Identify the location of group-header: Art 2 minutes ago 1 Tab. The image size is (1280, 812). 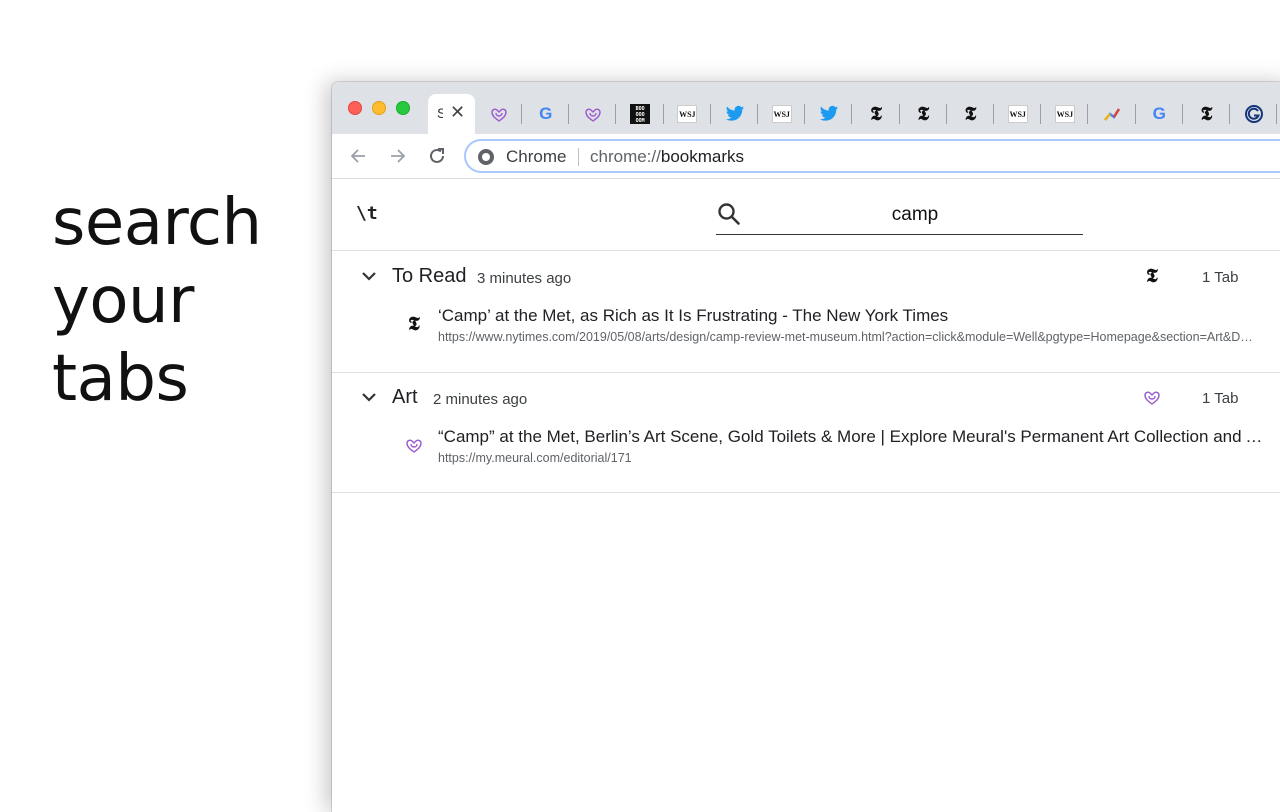
(806, 395).